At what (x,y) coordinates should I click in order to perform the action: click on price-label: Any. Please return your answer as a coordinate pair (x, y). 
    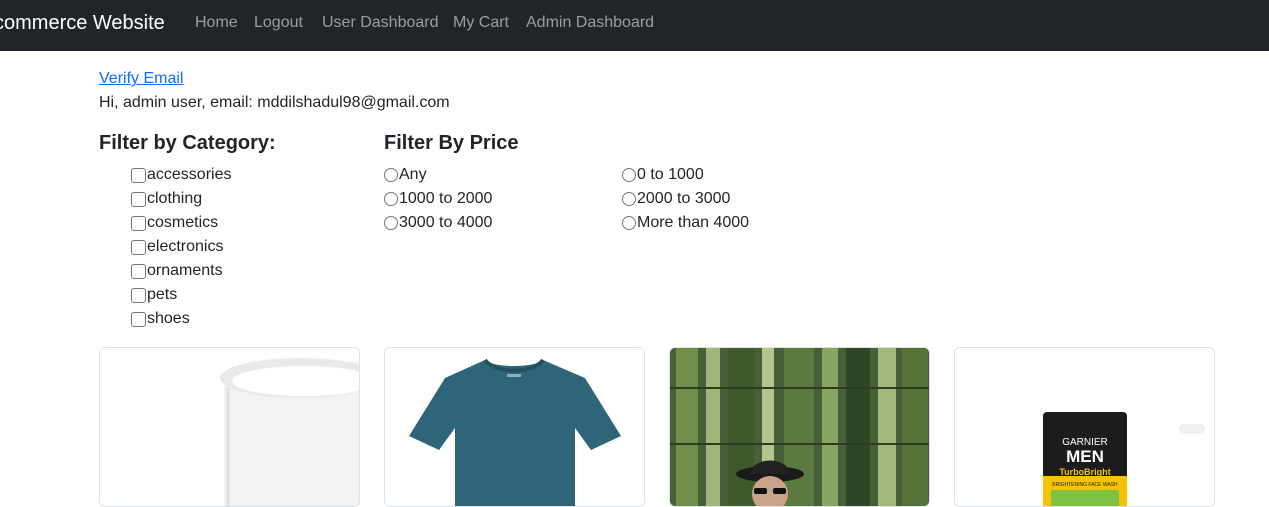
    Looking at the image, I should click on (413, 174).